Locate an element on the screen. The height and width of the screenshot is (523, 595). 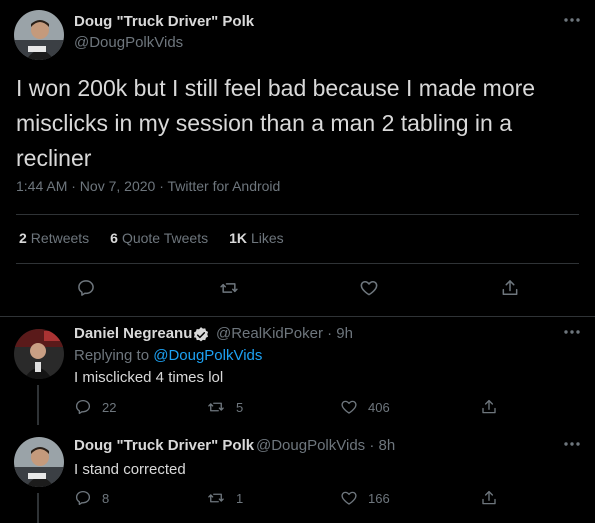
like-count: 406 is located at coordinates (379, 407).